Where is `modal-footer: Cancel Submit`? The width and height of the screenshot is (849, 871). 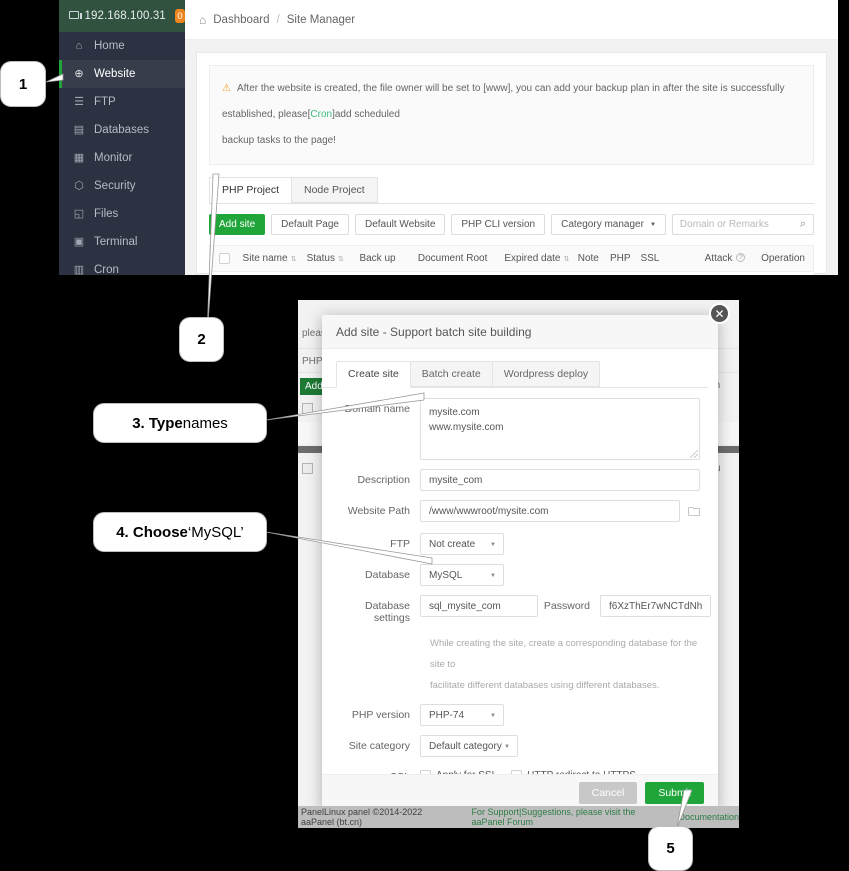
modal-footer: Cancel Submit is located at coordinates (520, 792).